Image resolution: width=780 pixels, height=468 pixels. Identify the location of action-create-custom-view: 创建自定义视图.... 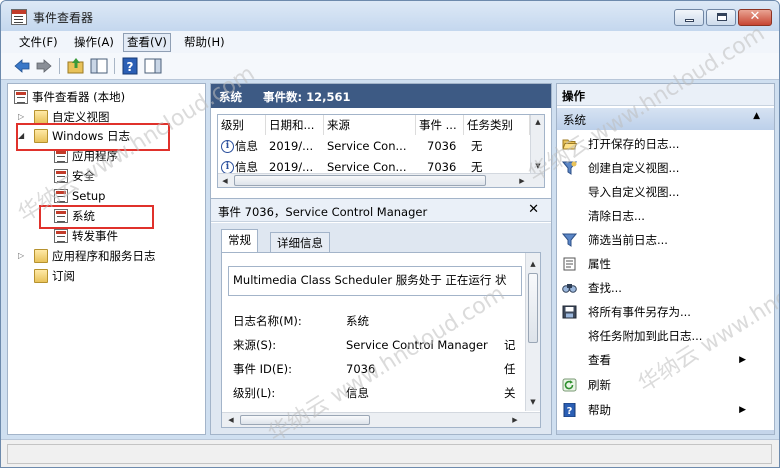
(665, 168).